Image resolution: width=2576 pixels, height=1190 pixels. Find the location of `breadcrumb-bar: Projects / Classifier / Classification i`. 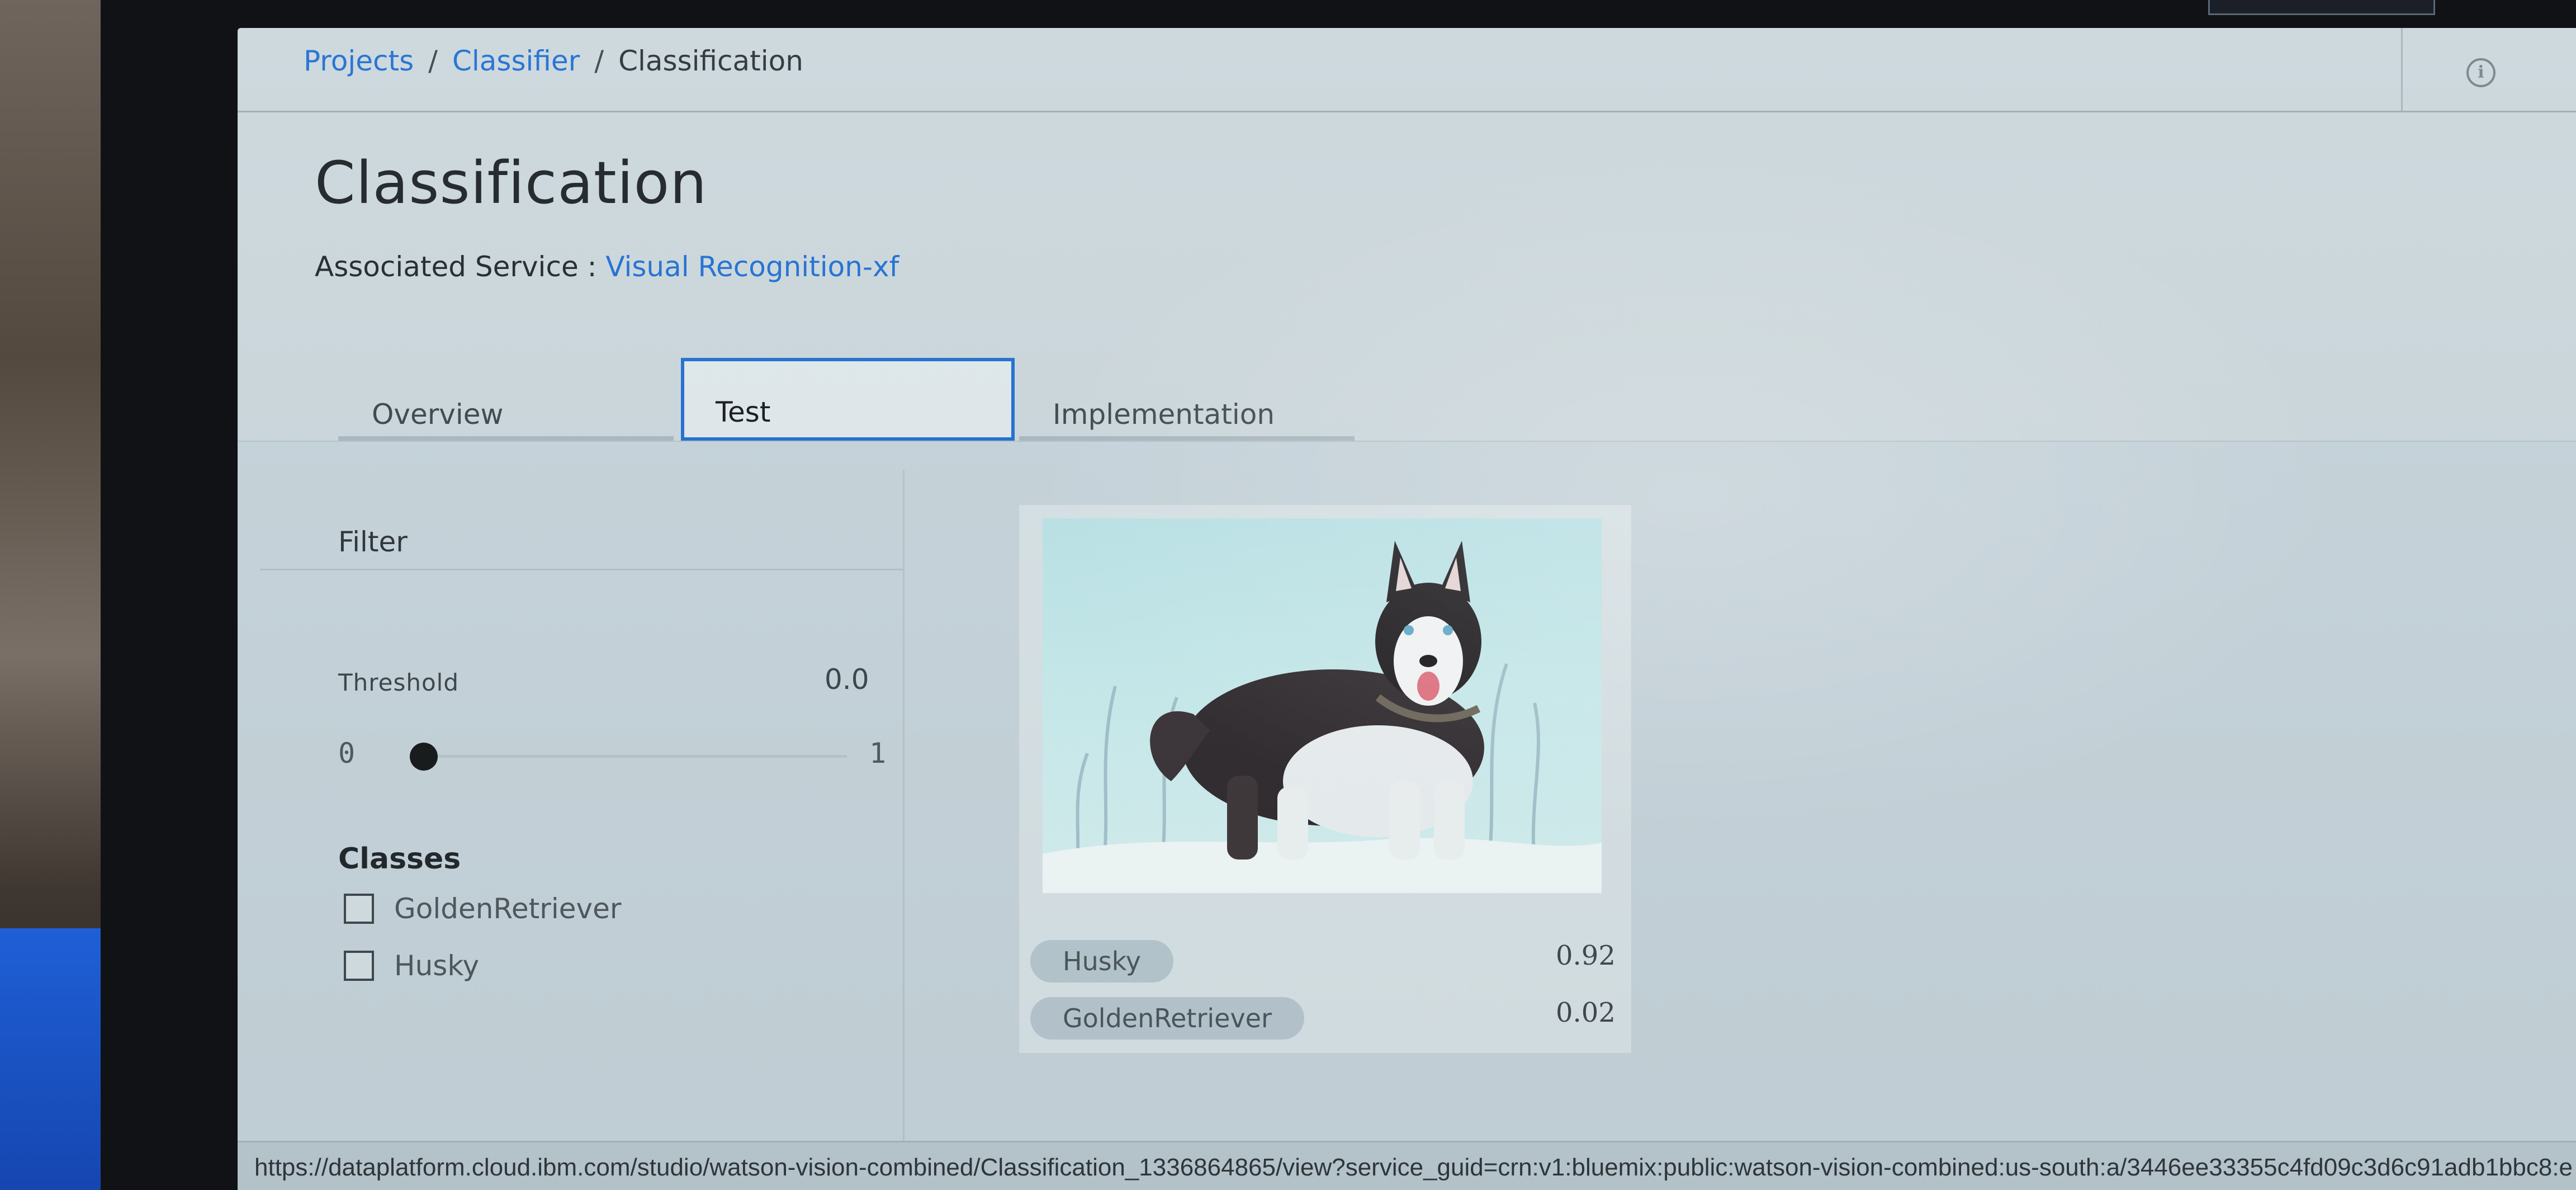

breadcrumb-bar: Projects / Classifier / Classification i is located at coordinates (1407, 70).